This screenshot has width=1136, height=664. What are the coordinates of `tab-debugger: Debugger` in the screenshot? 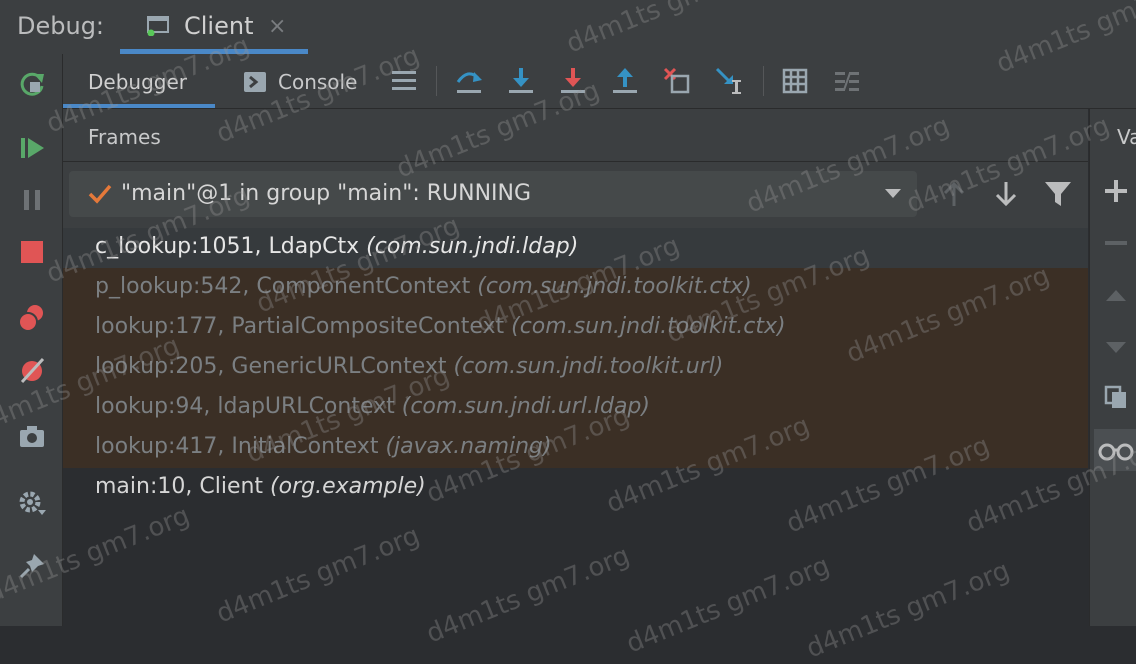 It's located at (139, 81).